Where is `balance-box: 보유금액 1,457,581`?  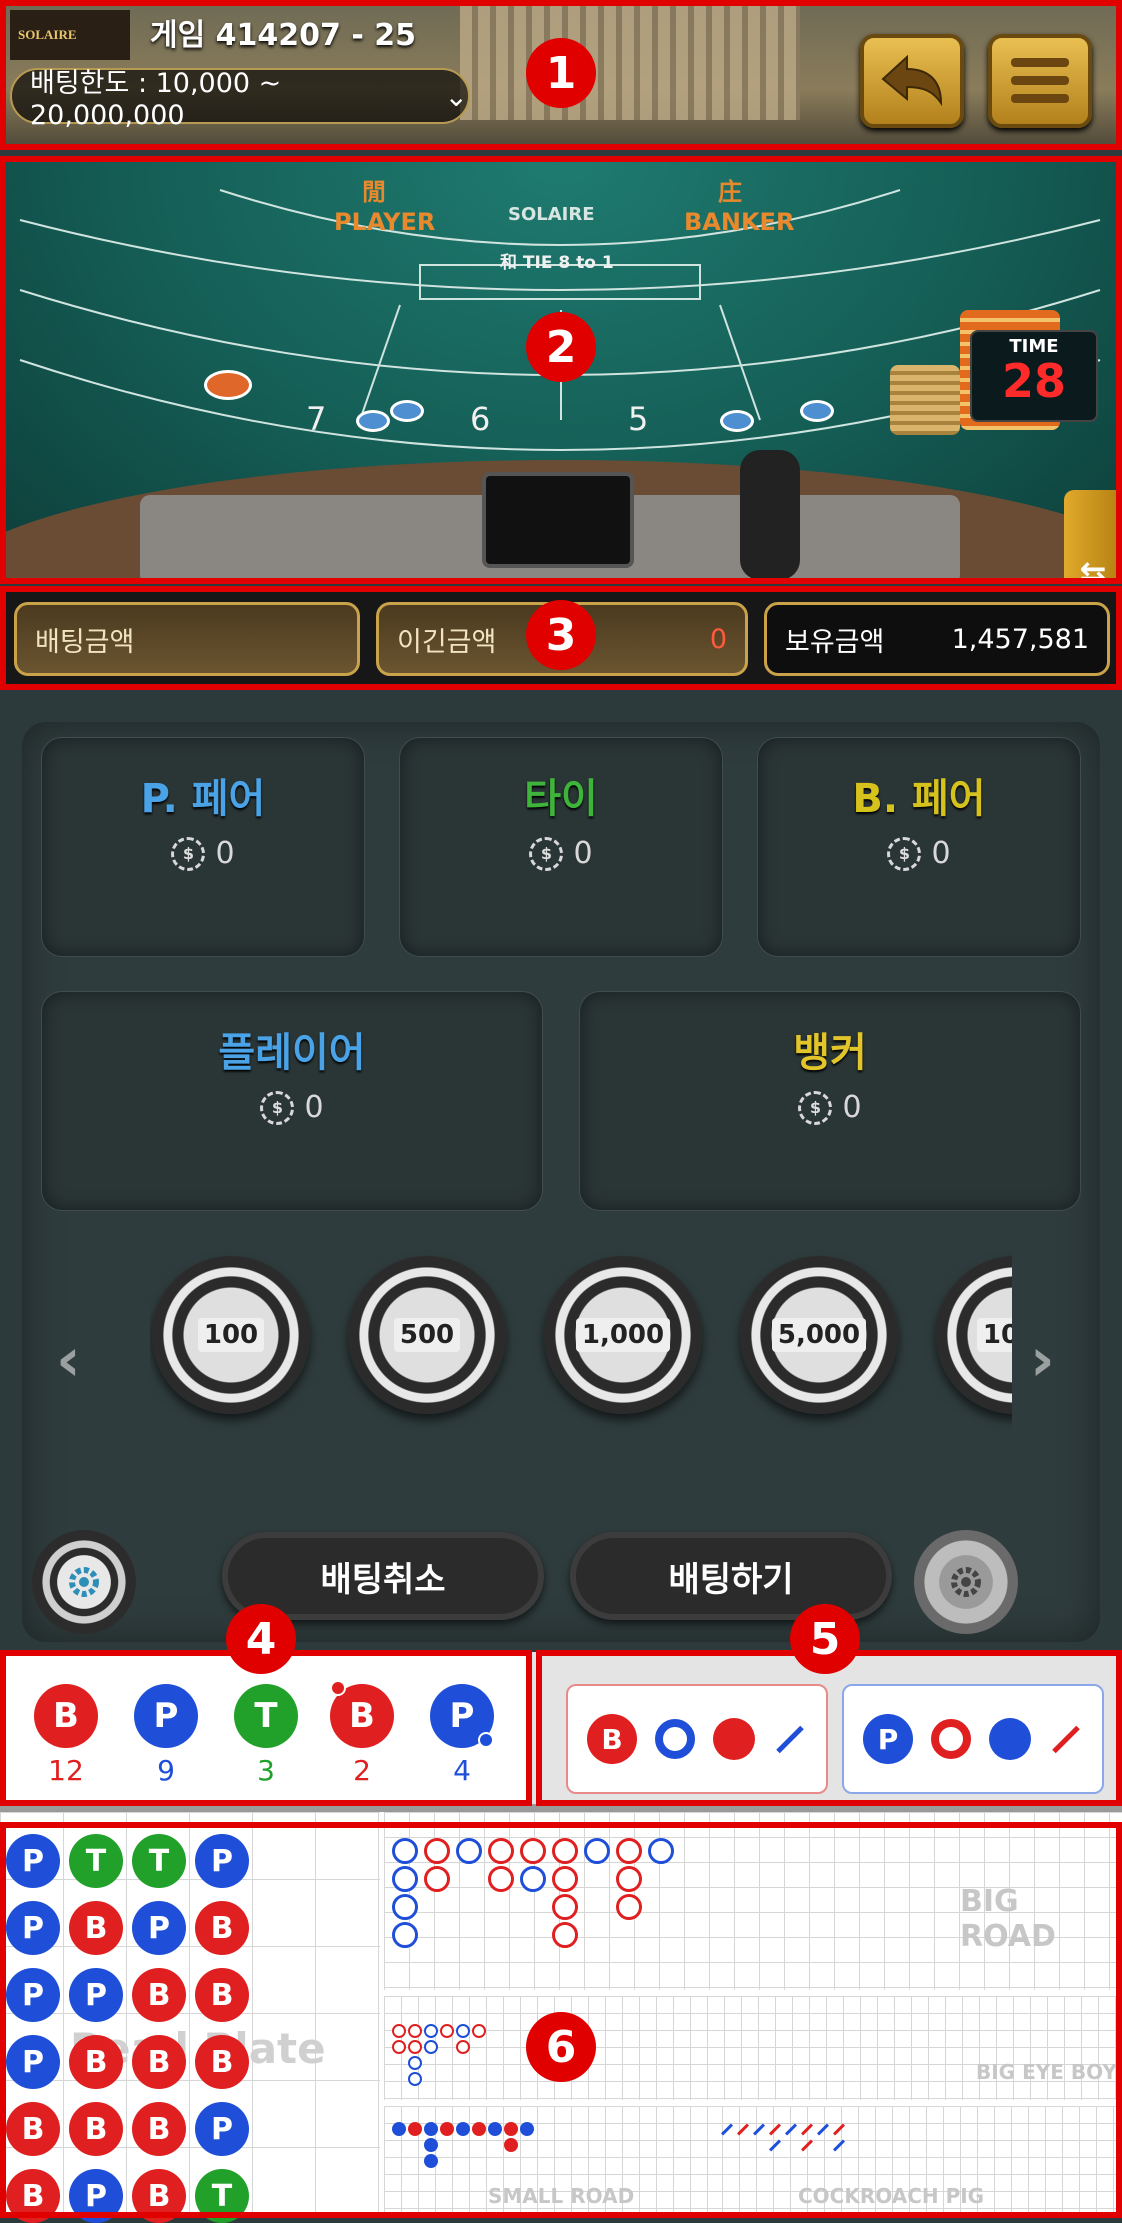
balance-box: 보유금액 1,457,581 is located at coordinates (937, 639).